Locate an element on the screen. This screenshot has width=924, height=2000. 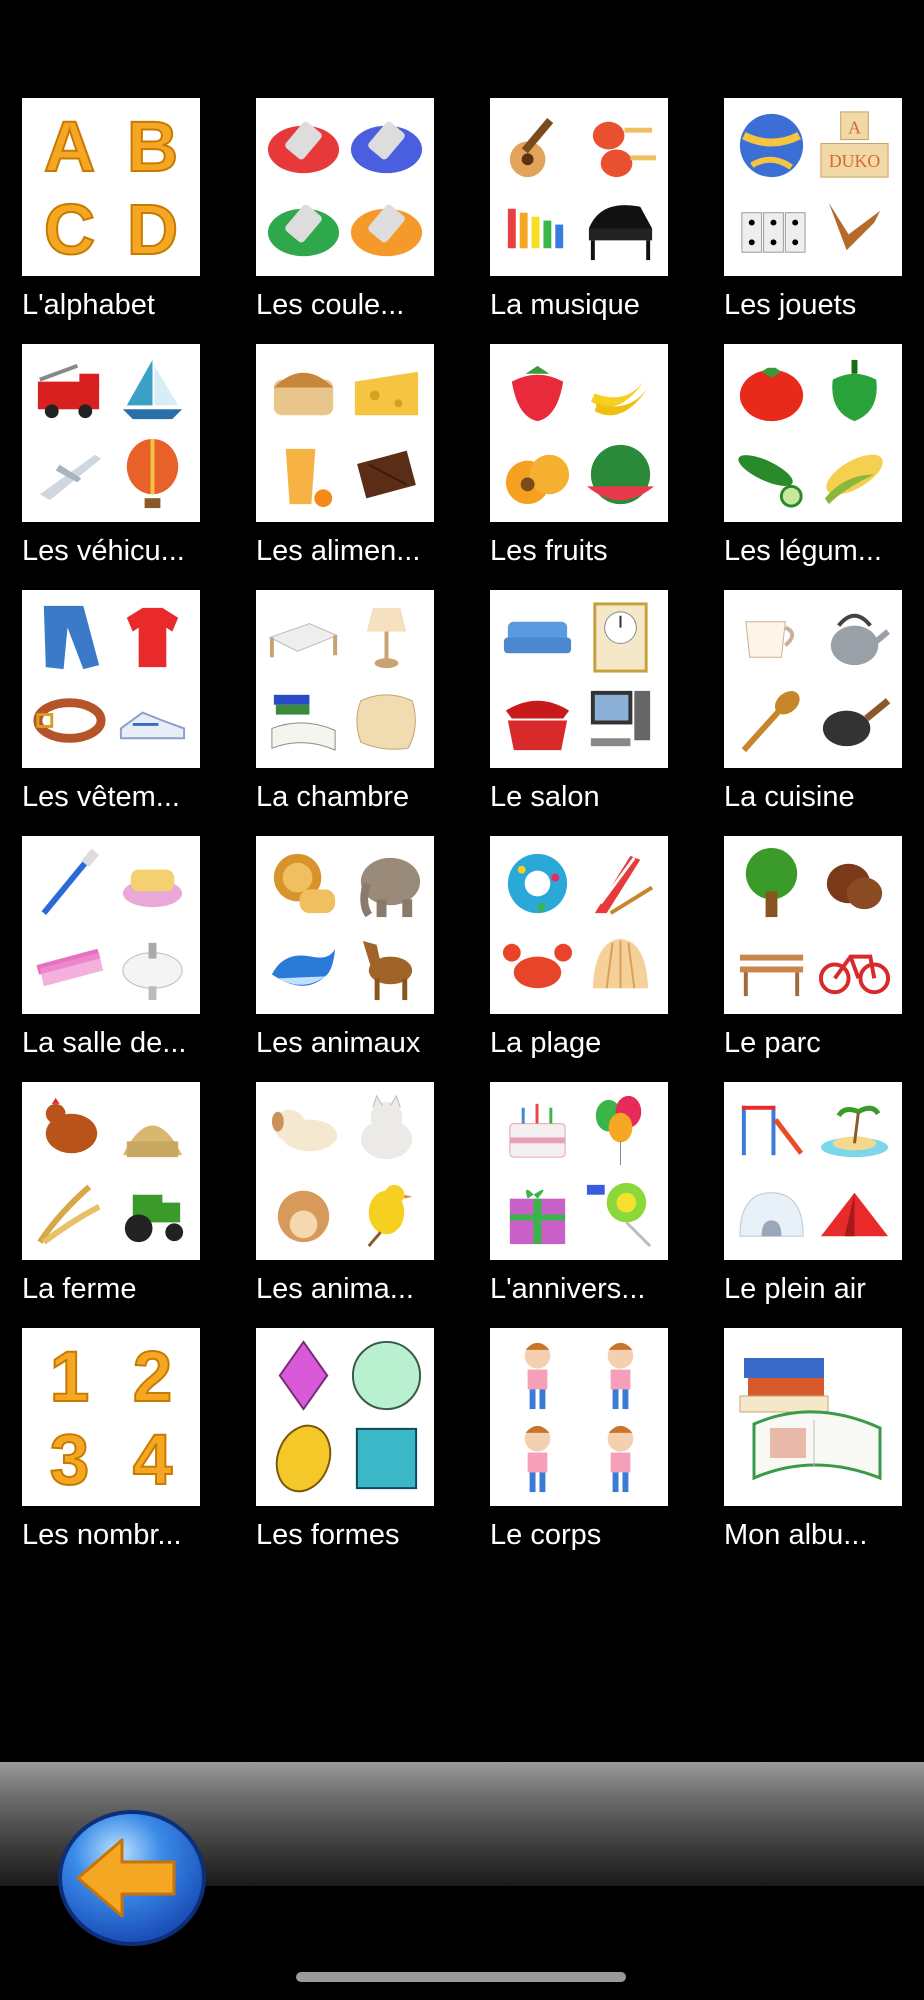
wooden-spoon-icon is located at coordinates (770, 722).